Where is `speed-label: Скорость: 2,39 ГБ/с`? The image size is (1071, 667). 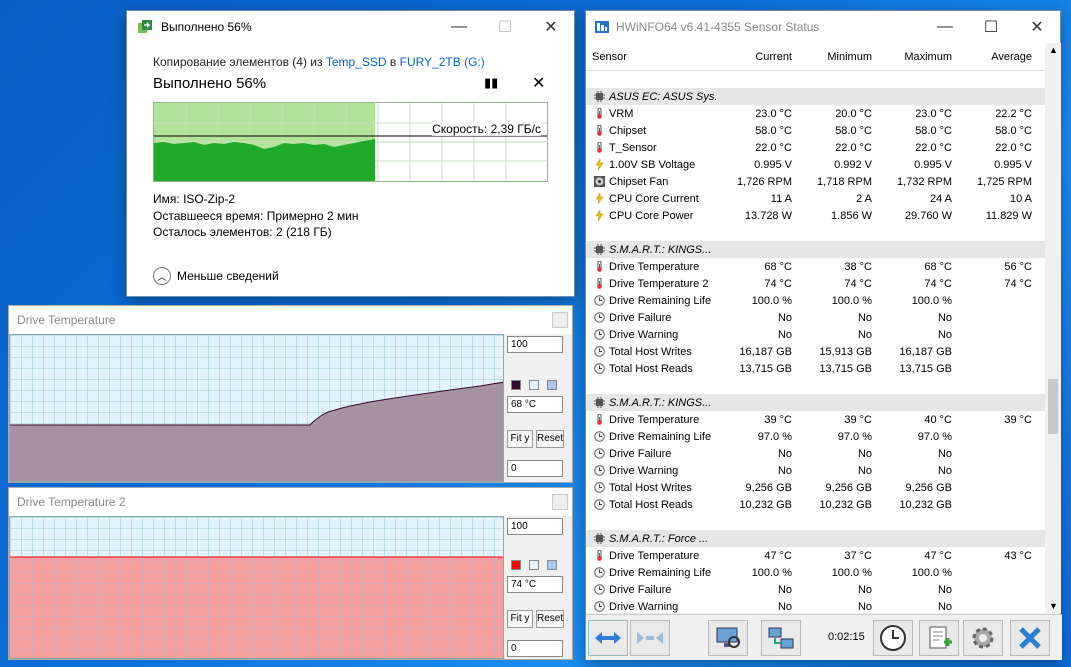 speed-label: Скорость: 2,39 ГБ/с is located at coordinates (486, 129).